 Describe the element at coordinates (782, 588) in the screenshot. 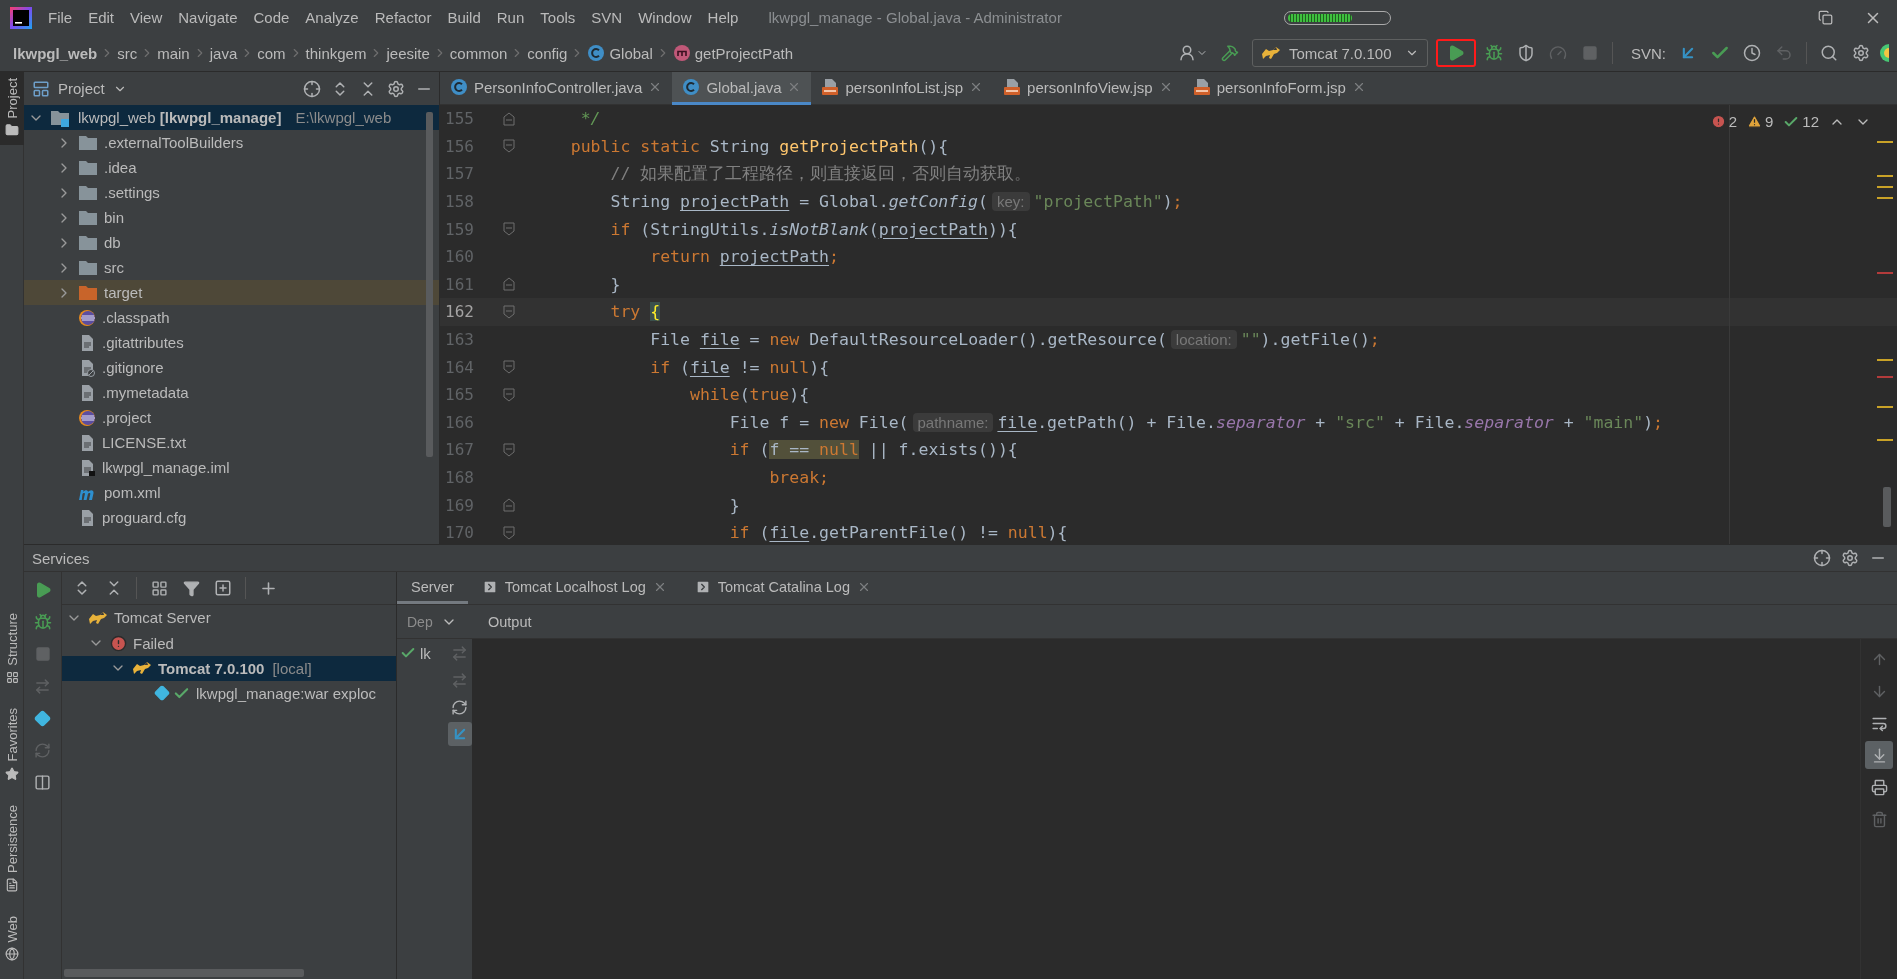

I see `panel-tab: Tomcat Catalina Log` at that location.